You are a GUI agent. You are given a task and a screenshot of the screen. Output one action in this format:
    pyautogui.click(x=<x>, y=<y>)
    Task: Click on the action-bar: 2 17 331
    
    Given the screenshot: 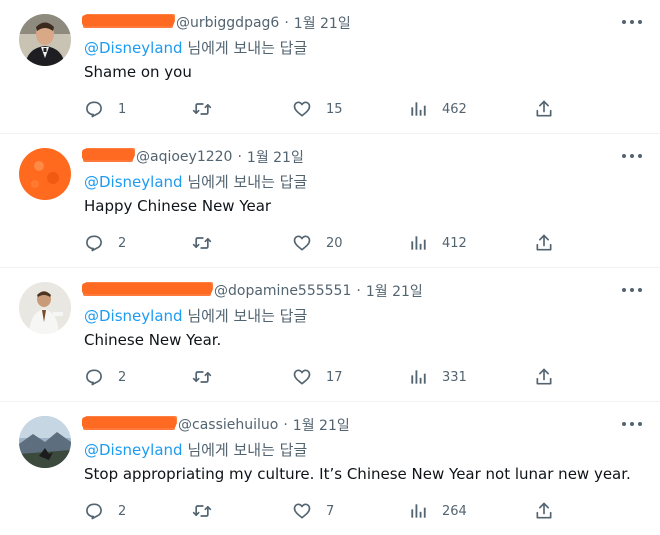 What is the action you would take?
    pyautogui.click(x=319, y=377)
    